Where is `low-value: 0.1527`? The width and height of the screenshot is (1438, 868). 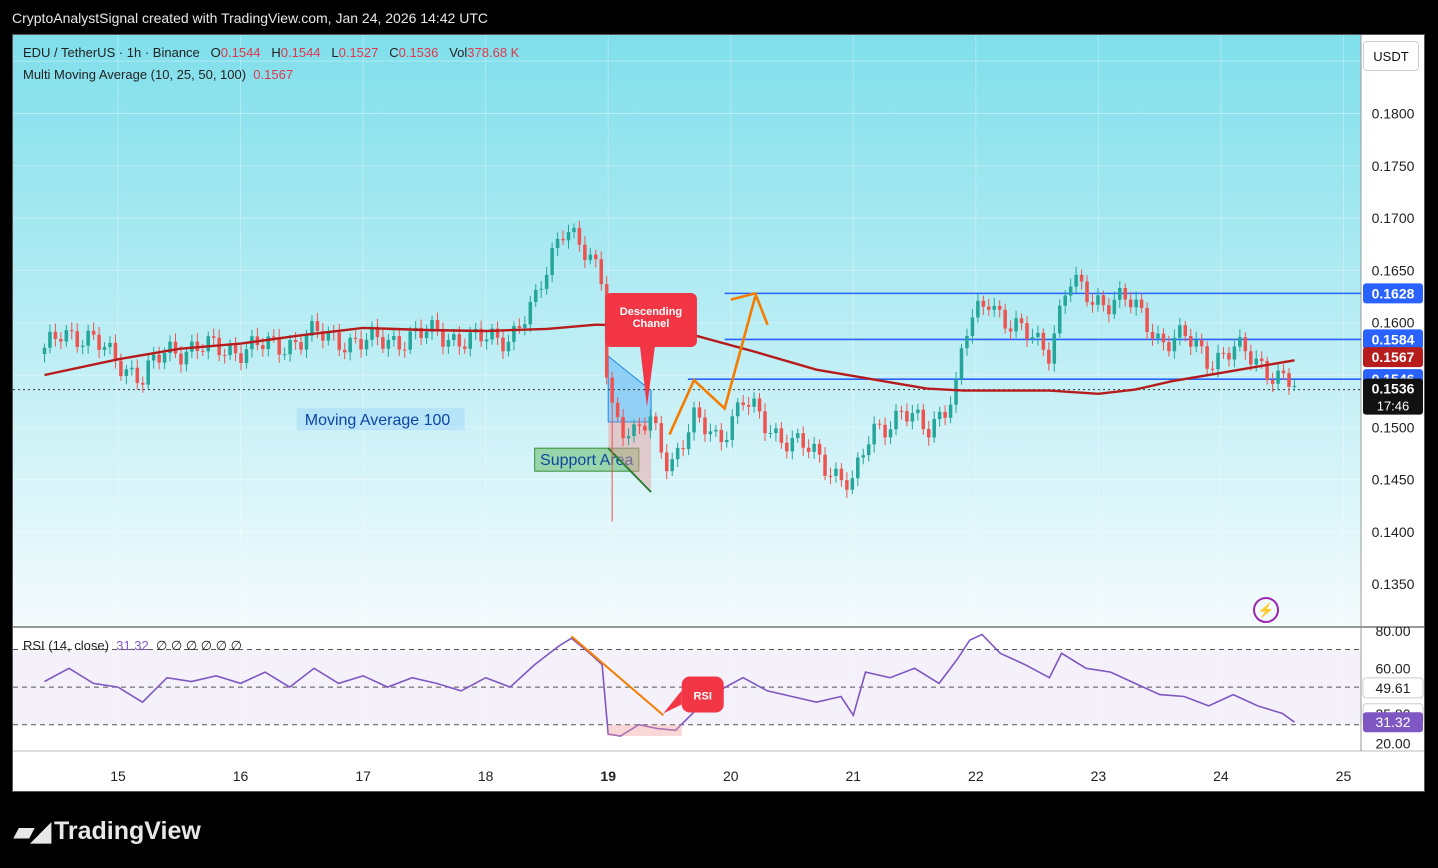
low-value: 0.1527 is located at coordinates (358, 52).